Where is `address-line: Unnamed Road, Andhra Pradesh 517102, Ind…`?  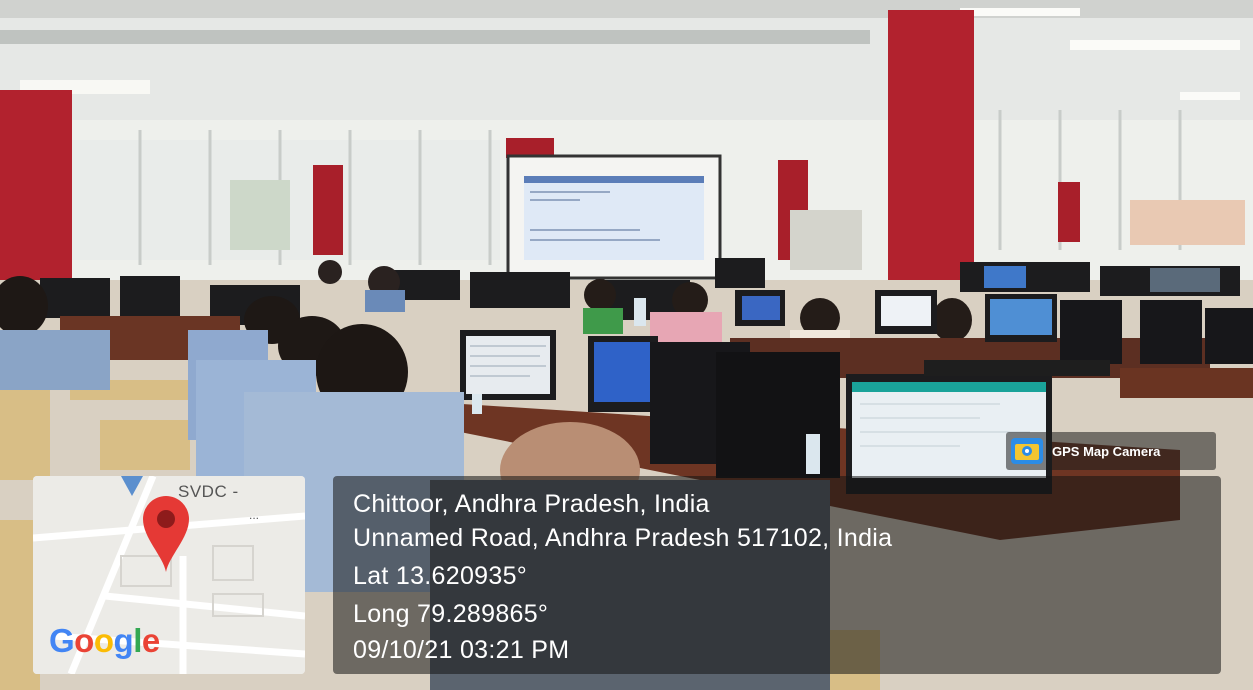 address-line: Unnamed Road, Andhra Pradesh 517102, Ind… is located at coordinates (623, 538).